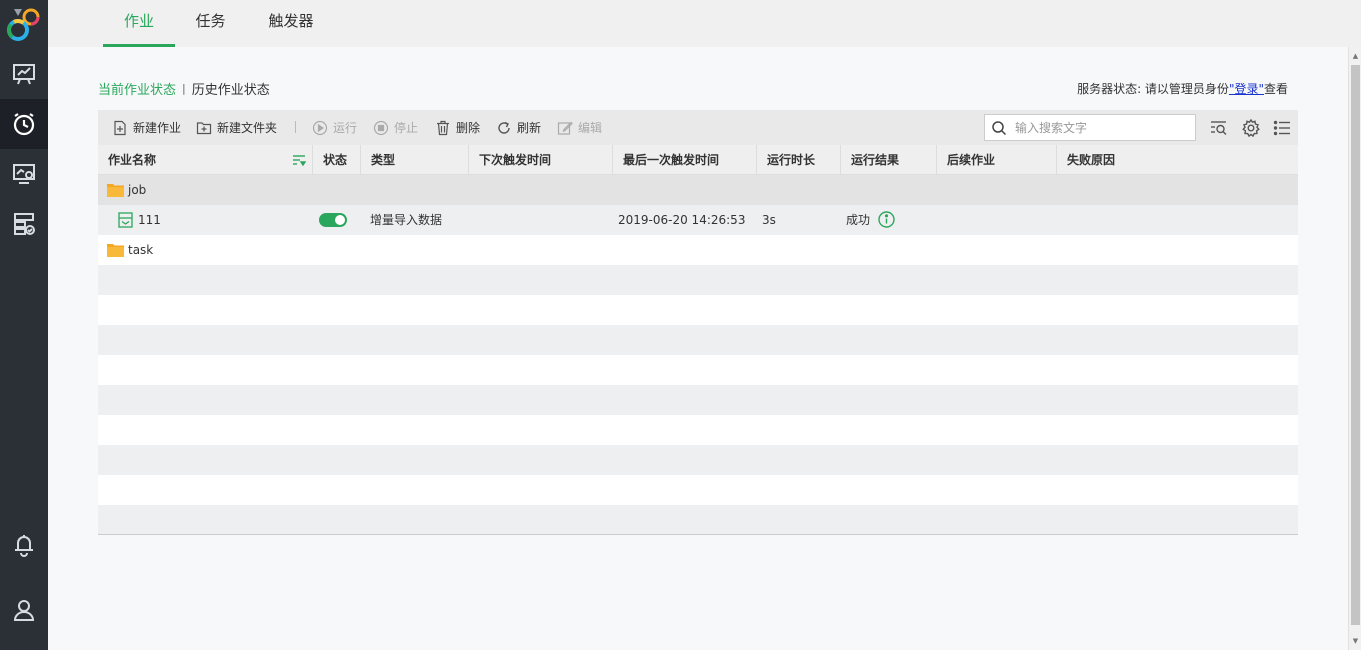  I want to click on edit-icon, so click(565, 128).